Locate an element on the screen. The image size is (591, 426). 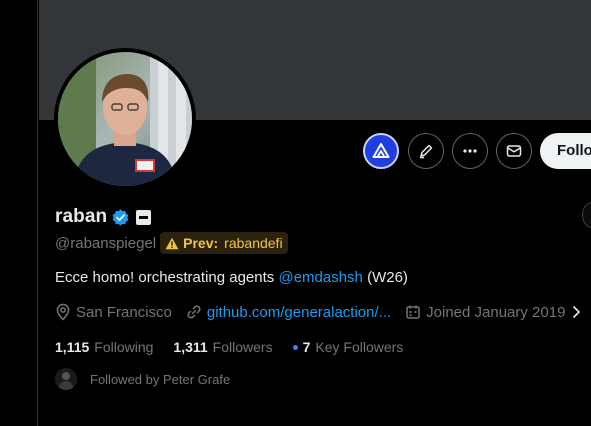
follow-button: Follow is located at coordinates (565, 151).